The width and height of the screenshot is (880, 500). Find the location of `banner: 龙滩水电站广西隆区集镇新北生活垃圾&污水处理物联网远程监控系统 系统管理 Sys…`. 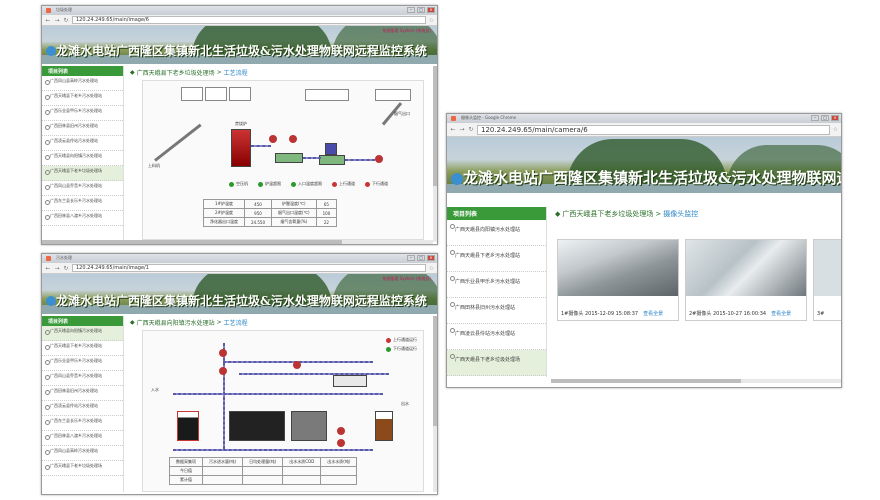

banner: 龙滩水电站广西隆区集镇新北生活垃圾&污水处理物联网远程监控系统 系统管理 Sys… is located at coordinates (239, 45).